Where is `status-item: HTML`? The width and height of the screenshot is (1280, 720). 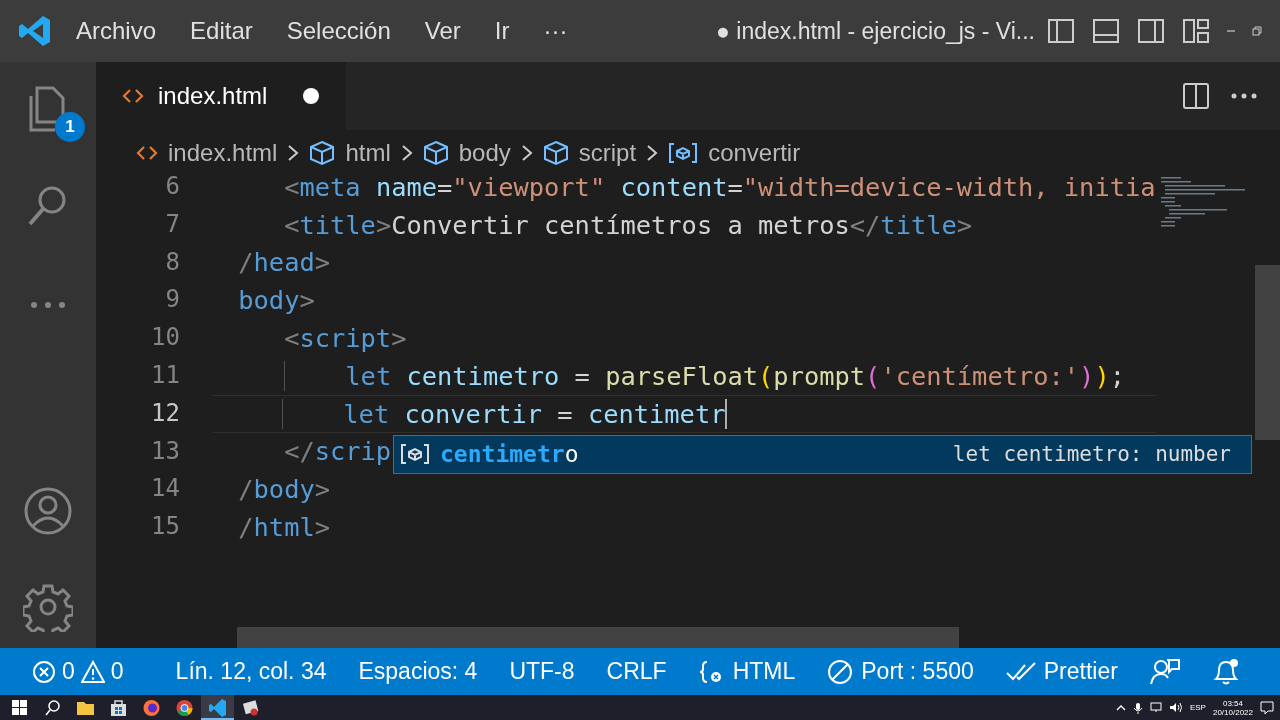 status-item: HTML is located at coordinates (747, 671).